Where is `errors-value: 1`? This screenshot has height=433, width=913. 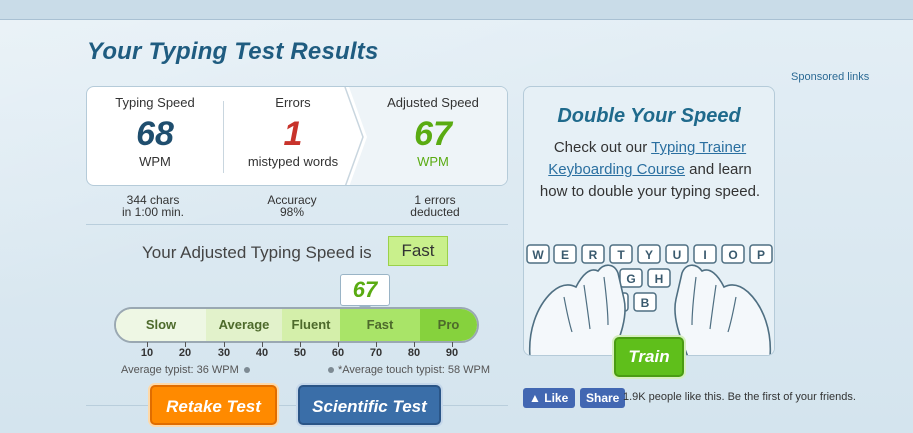
errors-value: 1 is located at coordinates (293, 134).